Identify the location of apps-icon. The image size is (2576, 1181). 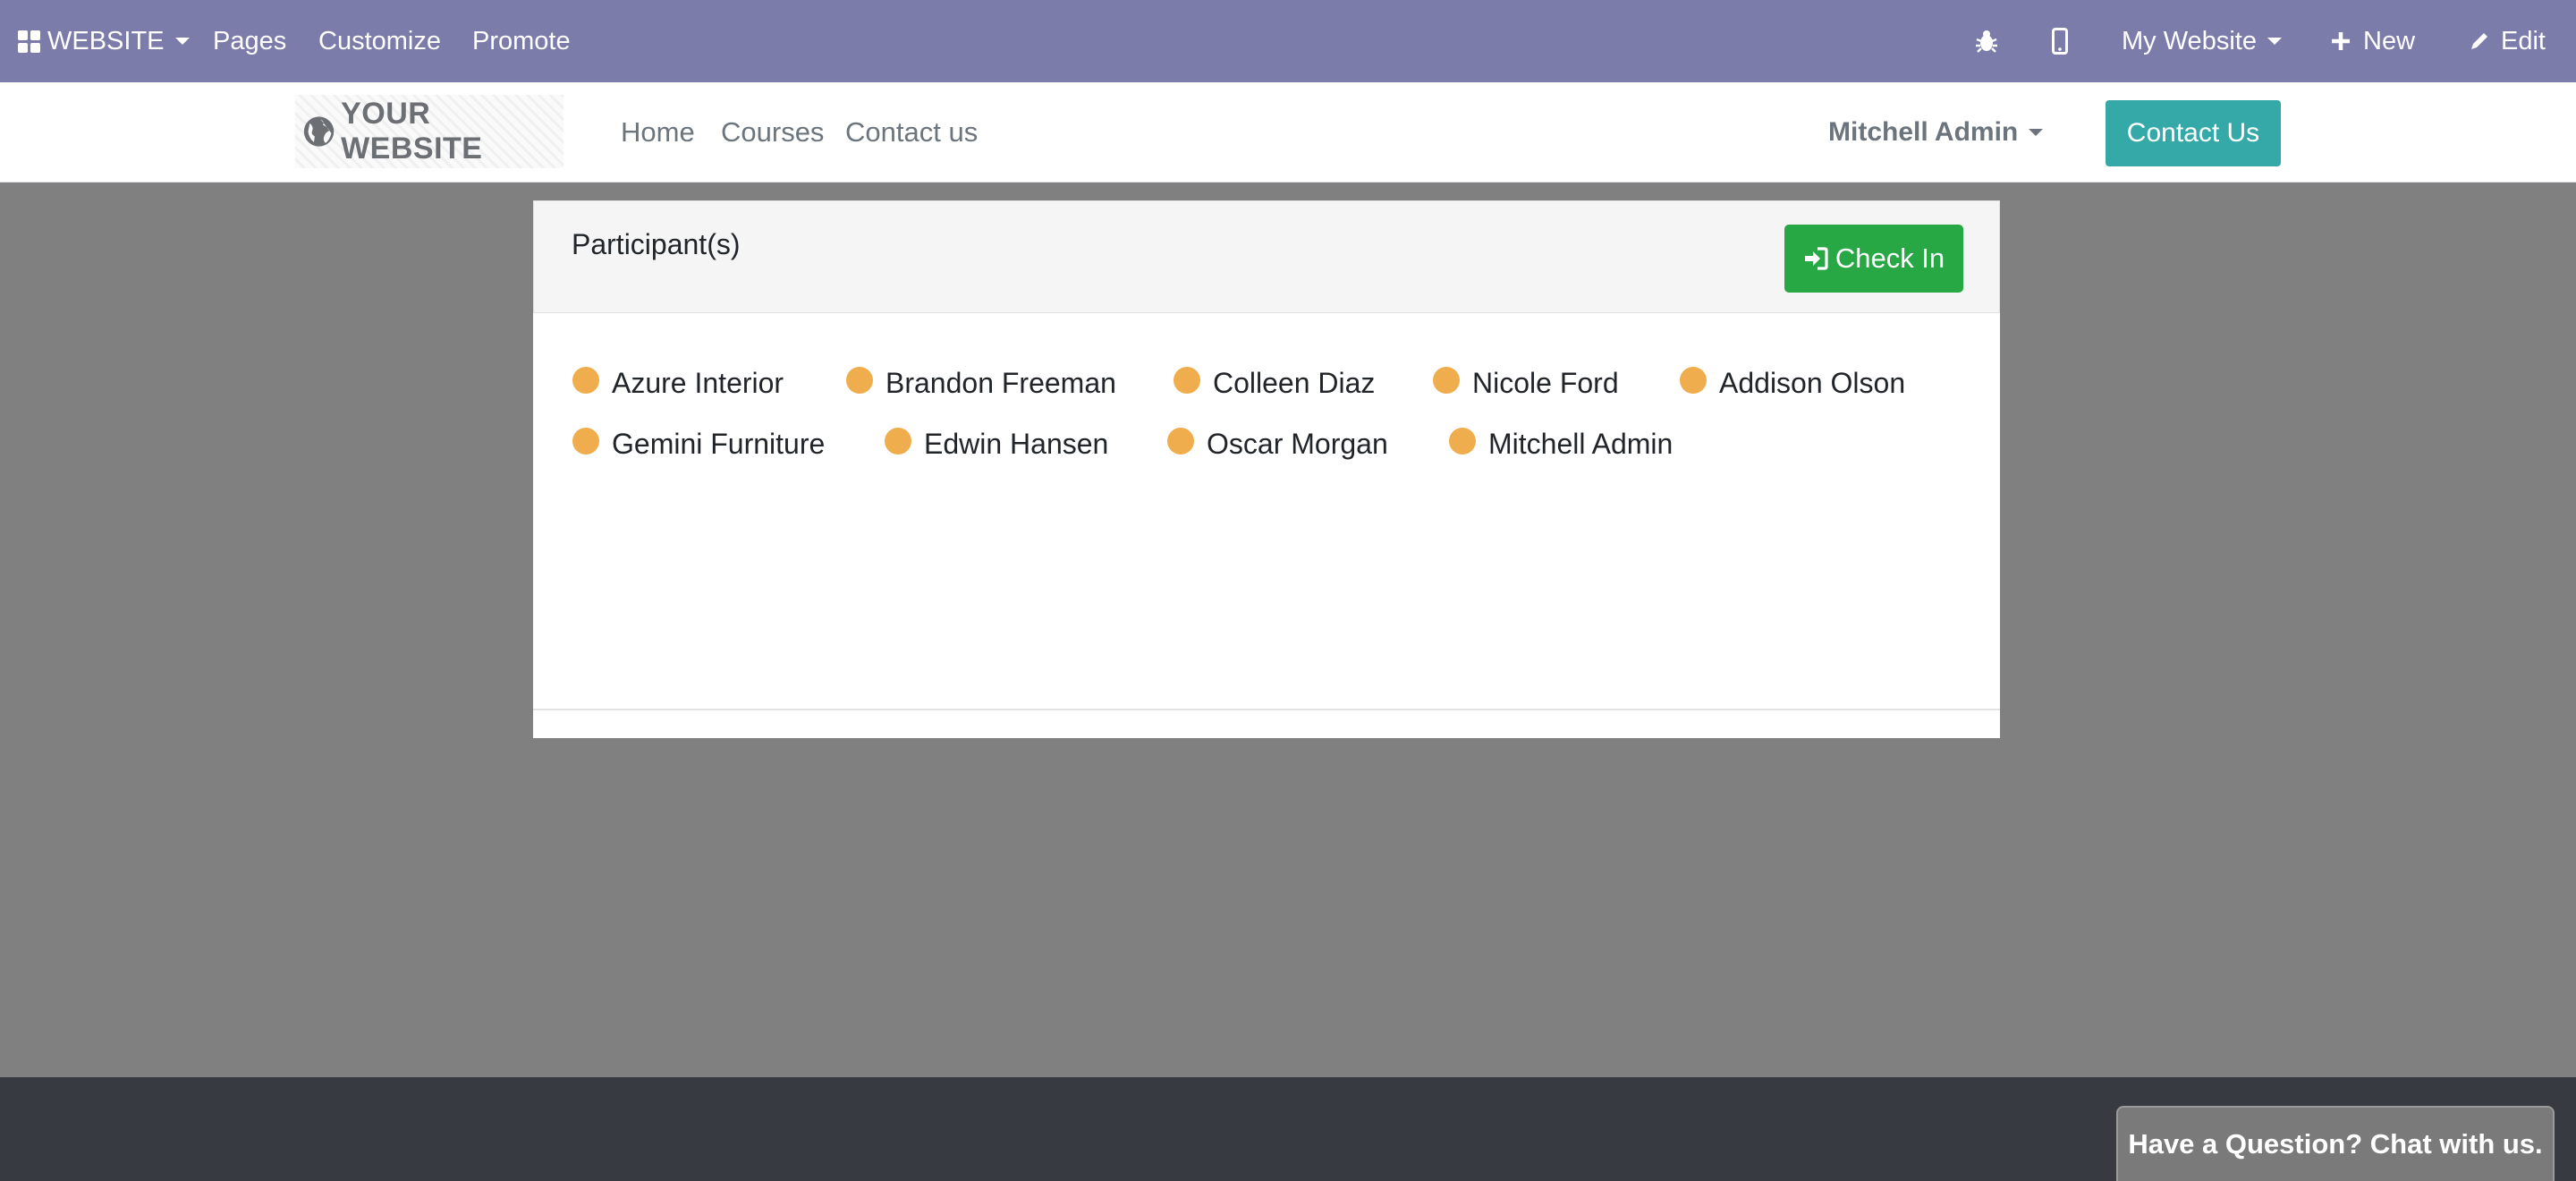
(29, 41).